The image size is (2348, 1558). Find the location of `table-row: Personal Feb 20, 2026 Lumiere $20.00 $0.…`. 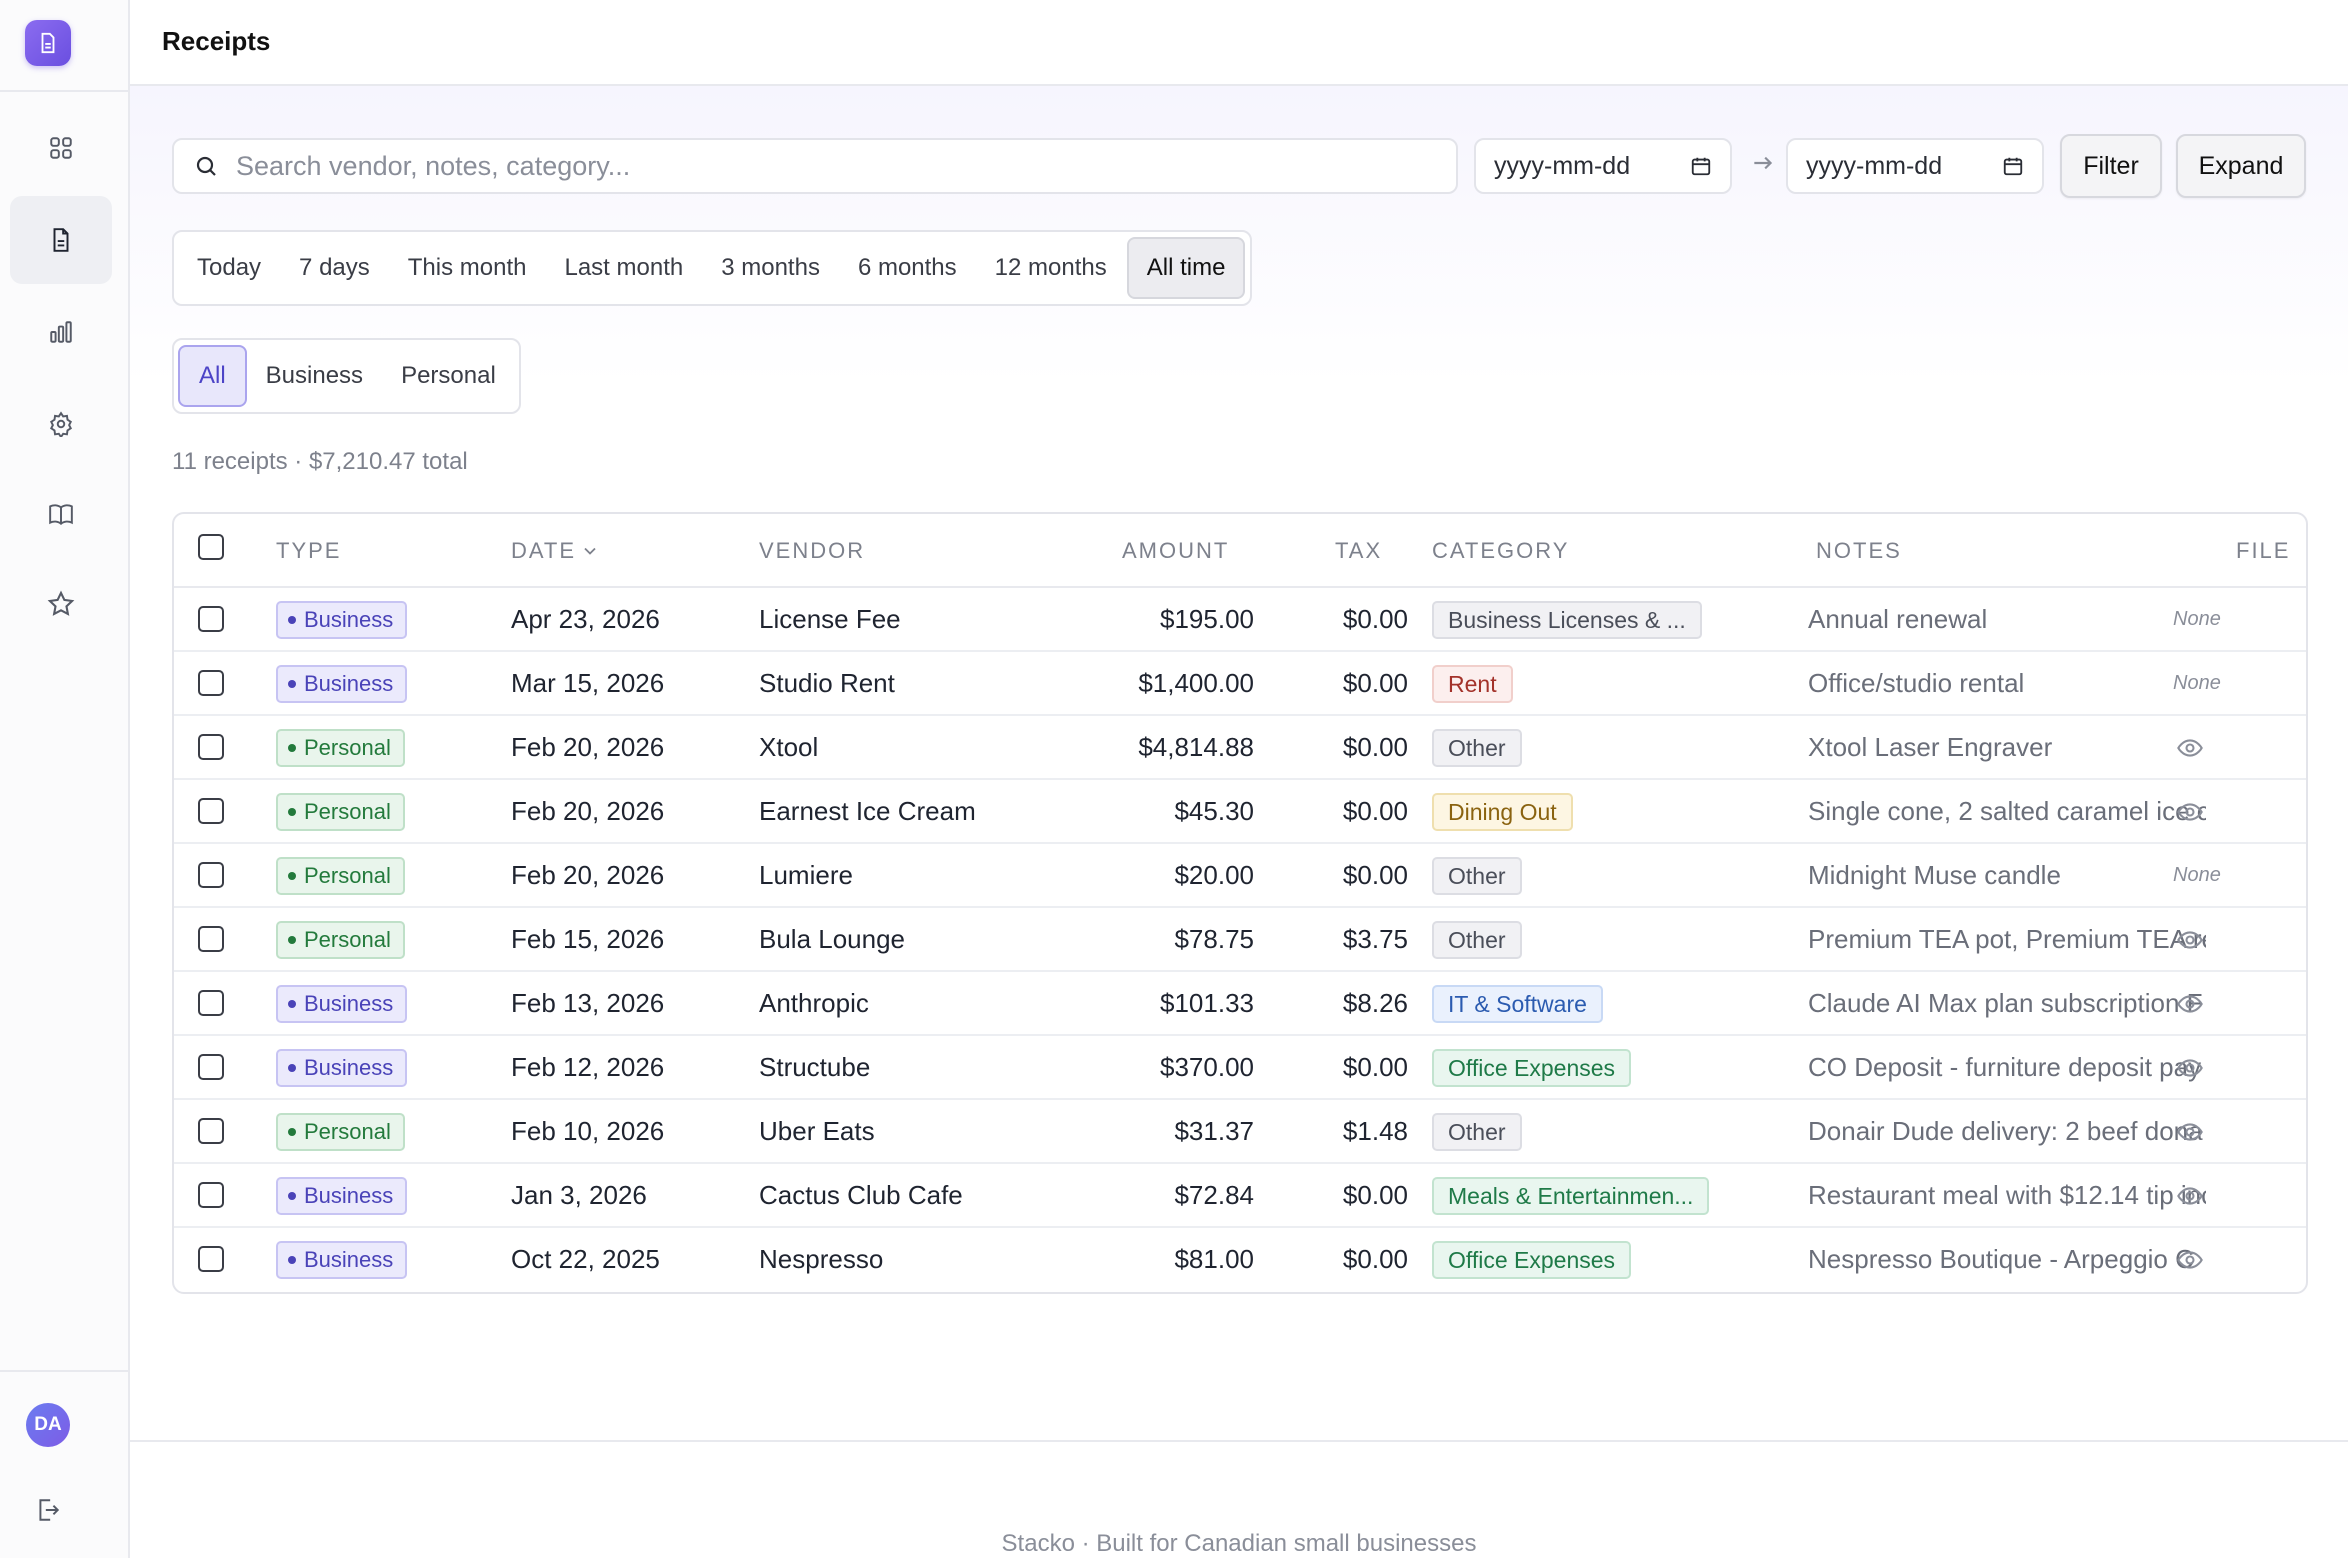

table-row: Personal Feb 20, 2026 Lumiere $20.00 $0.… is located at coordinates (1240, 876).